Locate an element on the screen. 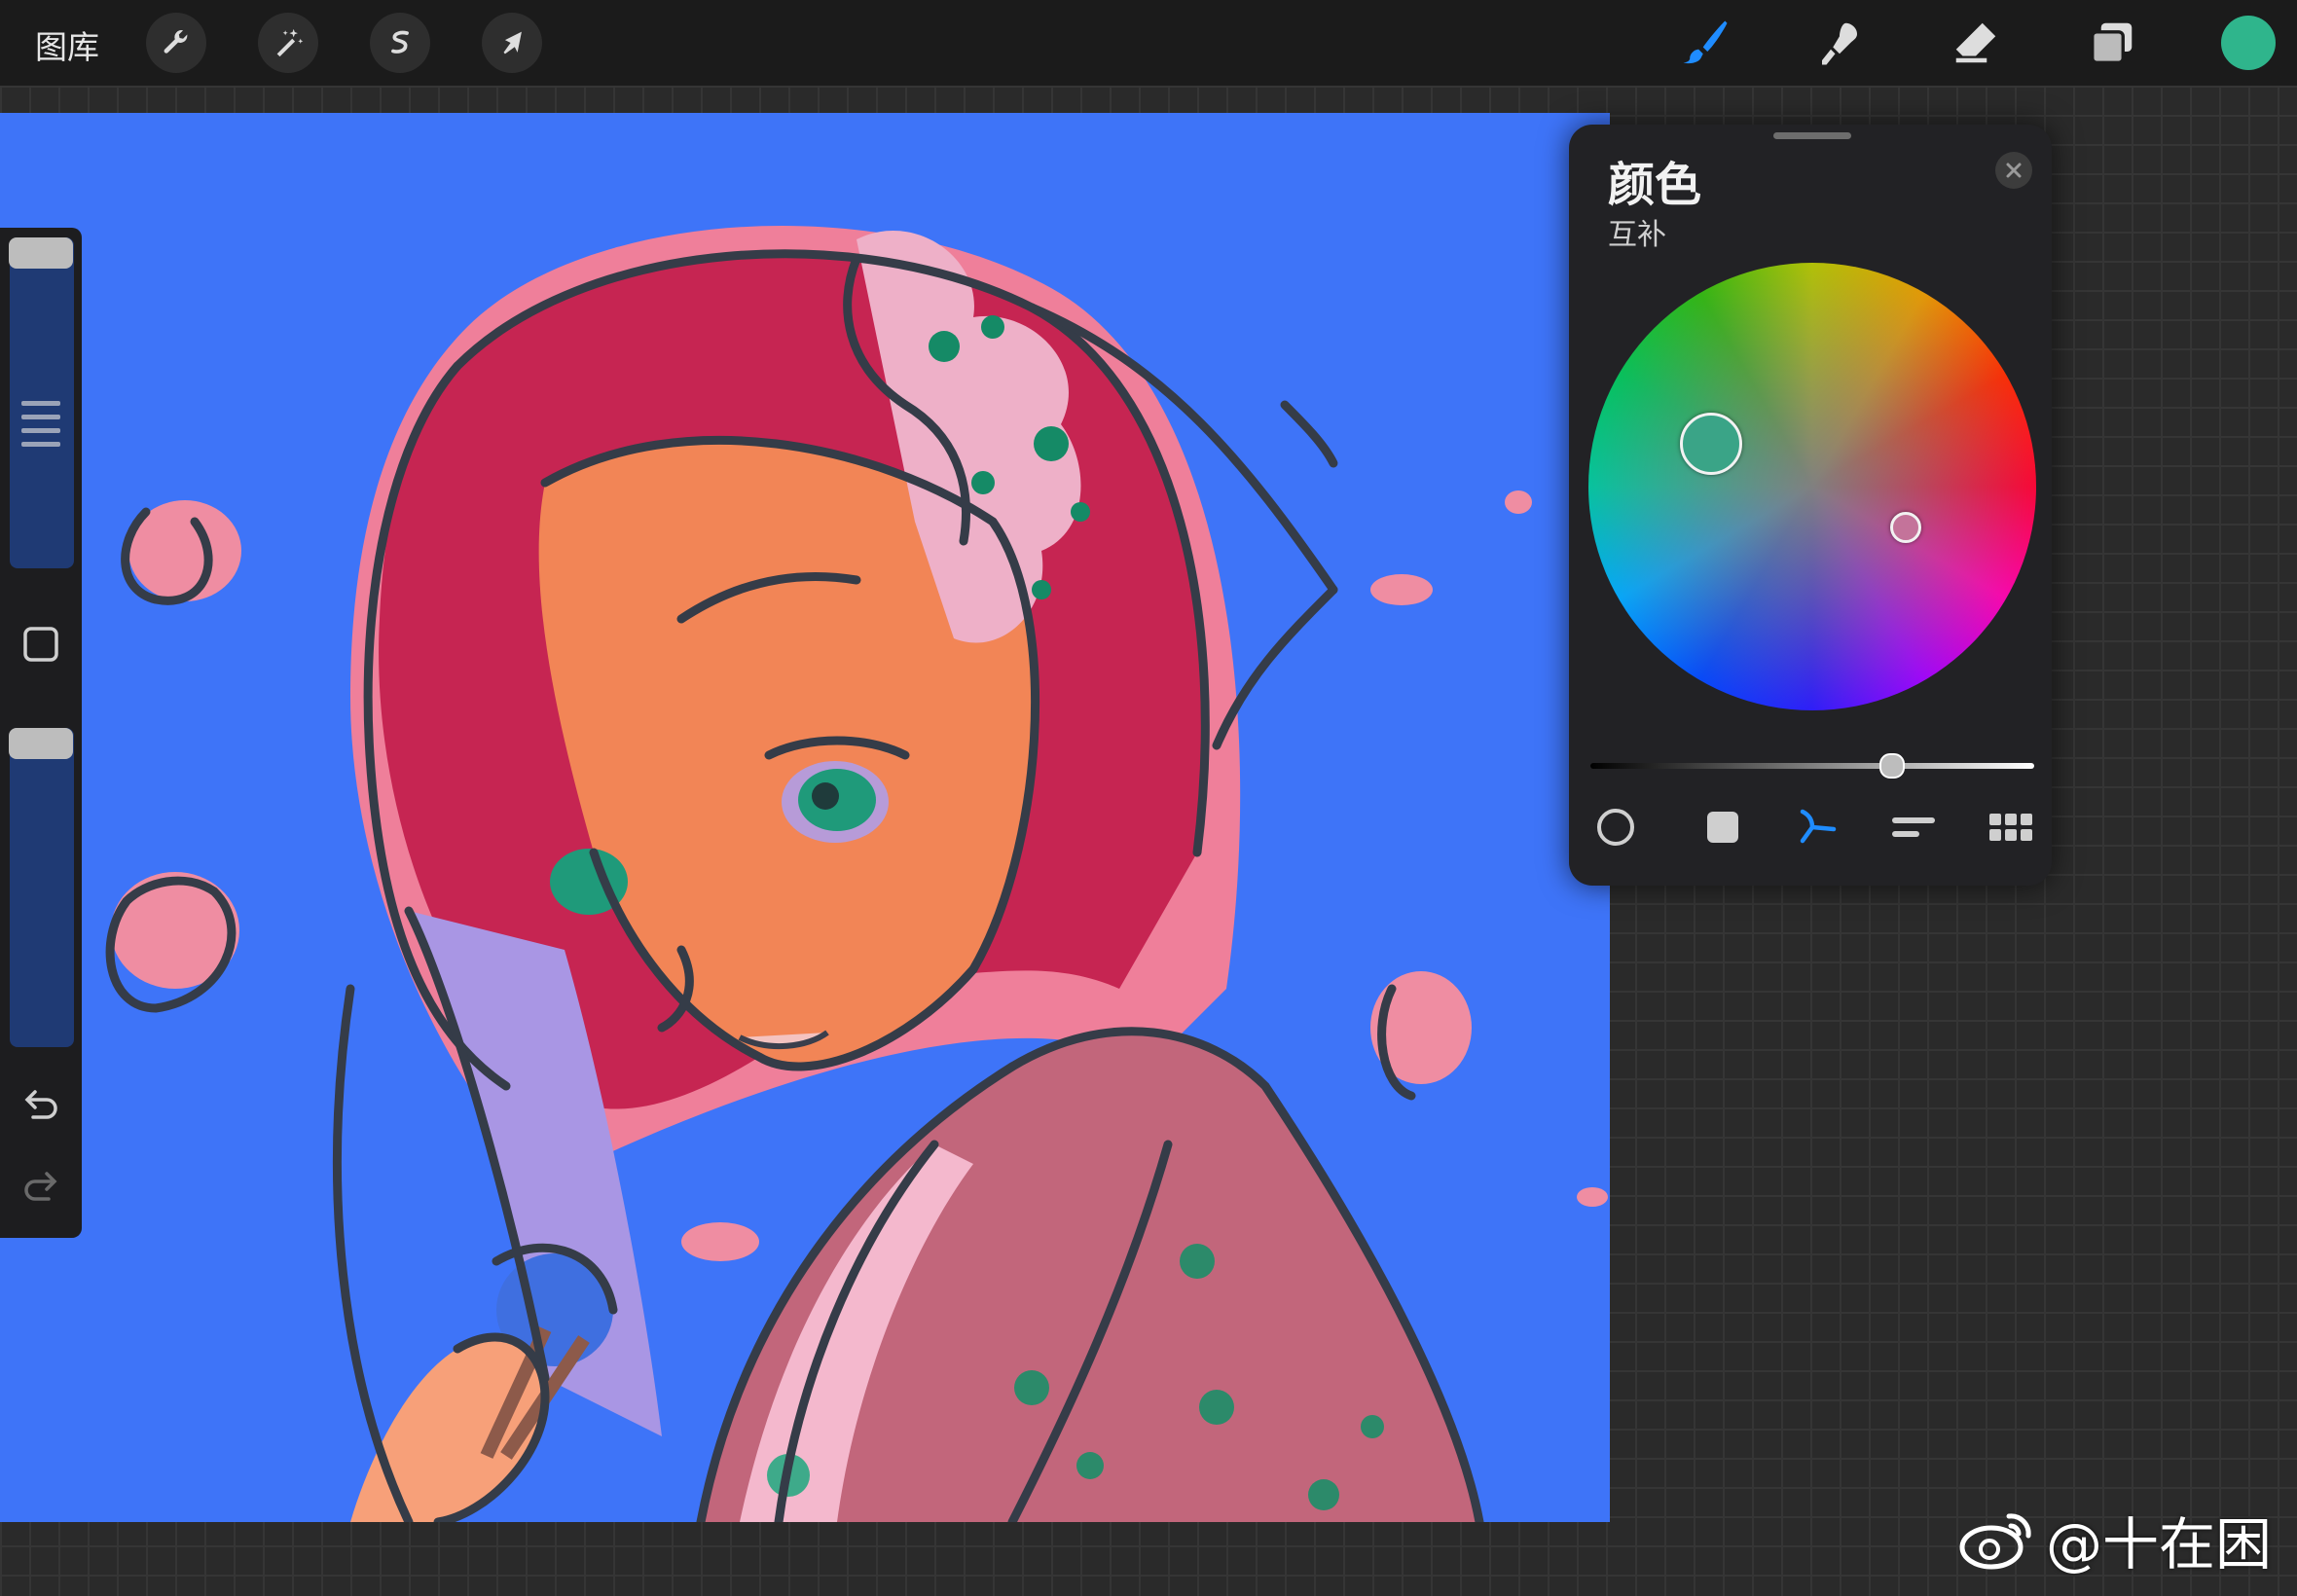 The height and width of the screenshot is (1596, 2297). palettes-mode-icon is located at coordinates (2011, 827).